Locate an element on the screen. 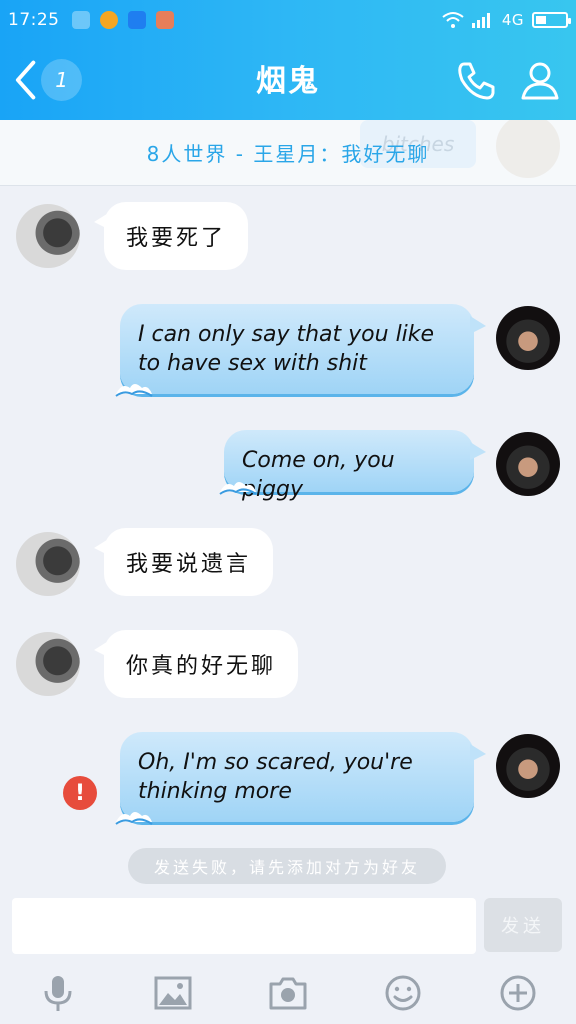  group-notice-text: 8人世界 - 王星月：我好无聊 is located at coordinates (288, 154).